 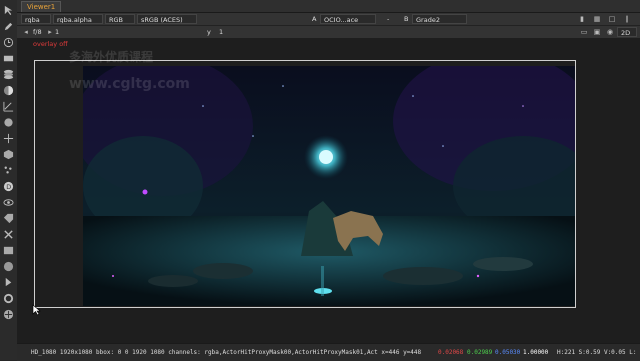 I want to click on fstop-label: f/8, so click(x=37, y=32).